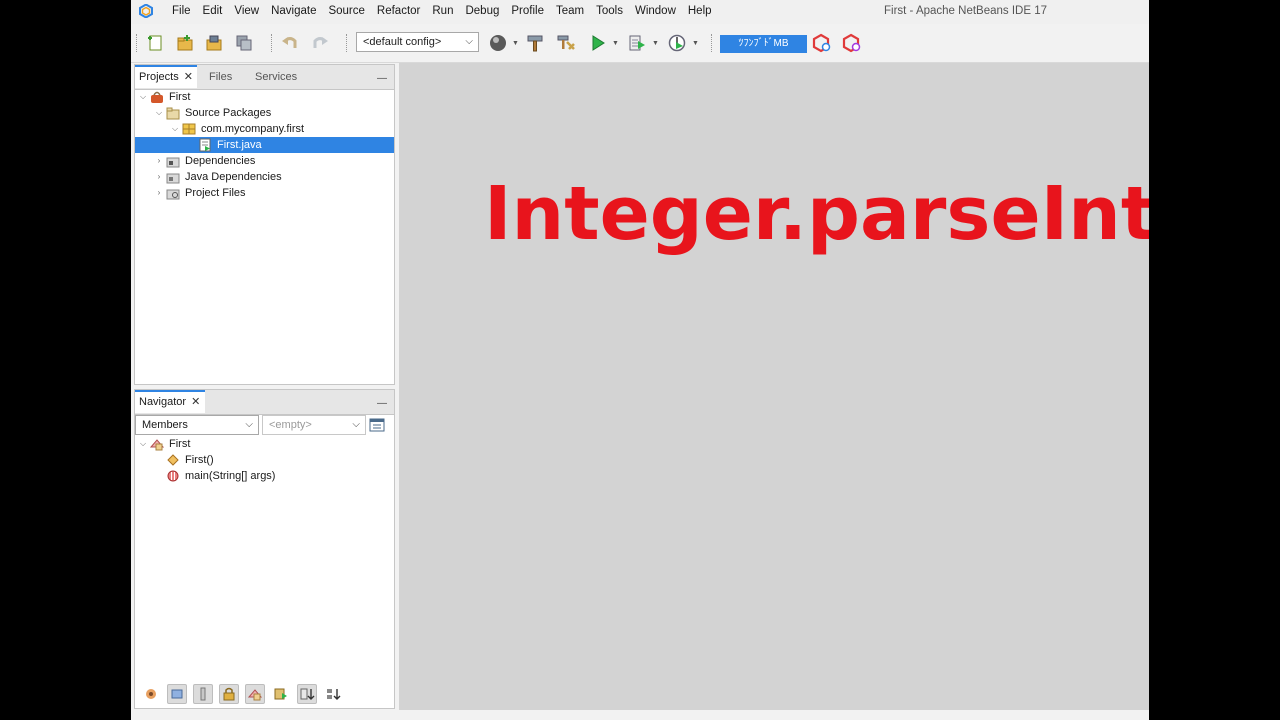  What do you see at coordinates (598, 43) in the screenshot?
I see `run-project-button` at bounding box center [598, 43].